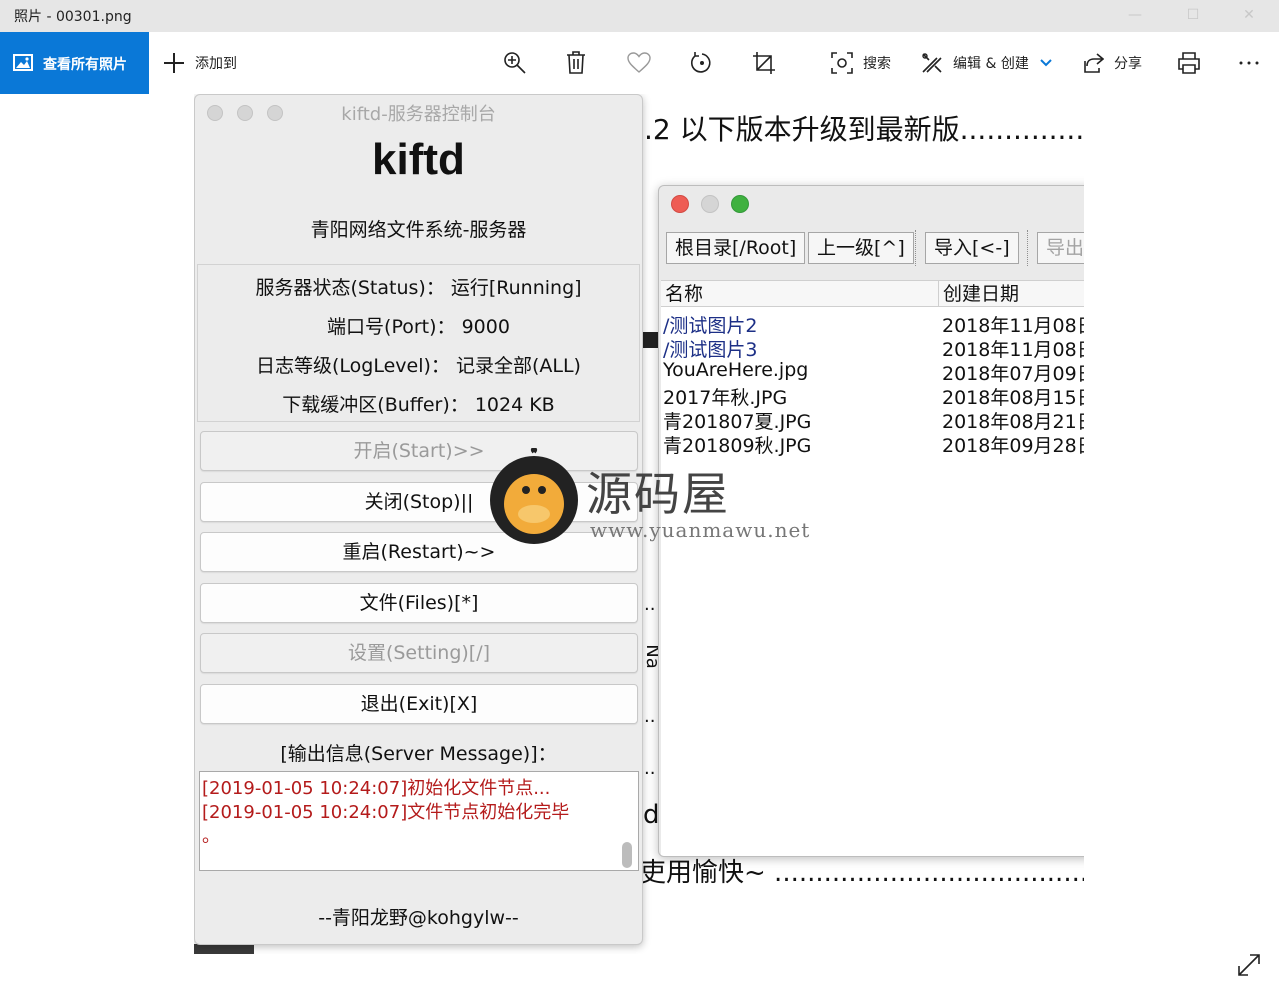 The width and height of the screenshot is (1279, 993). Describe the element at coordinates (735, 370) in the screenshot. I see `file-row-name: YouAreHere.jpg` at that location.